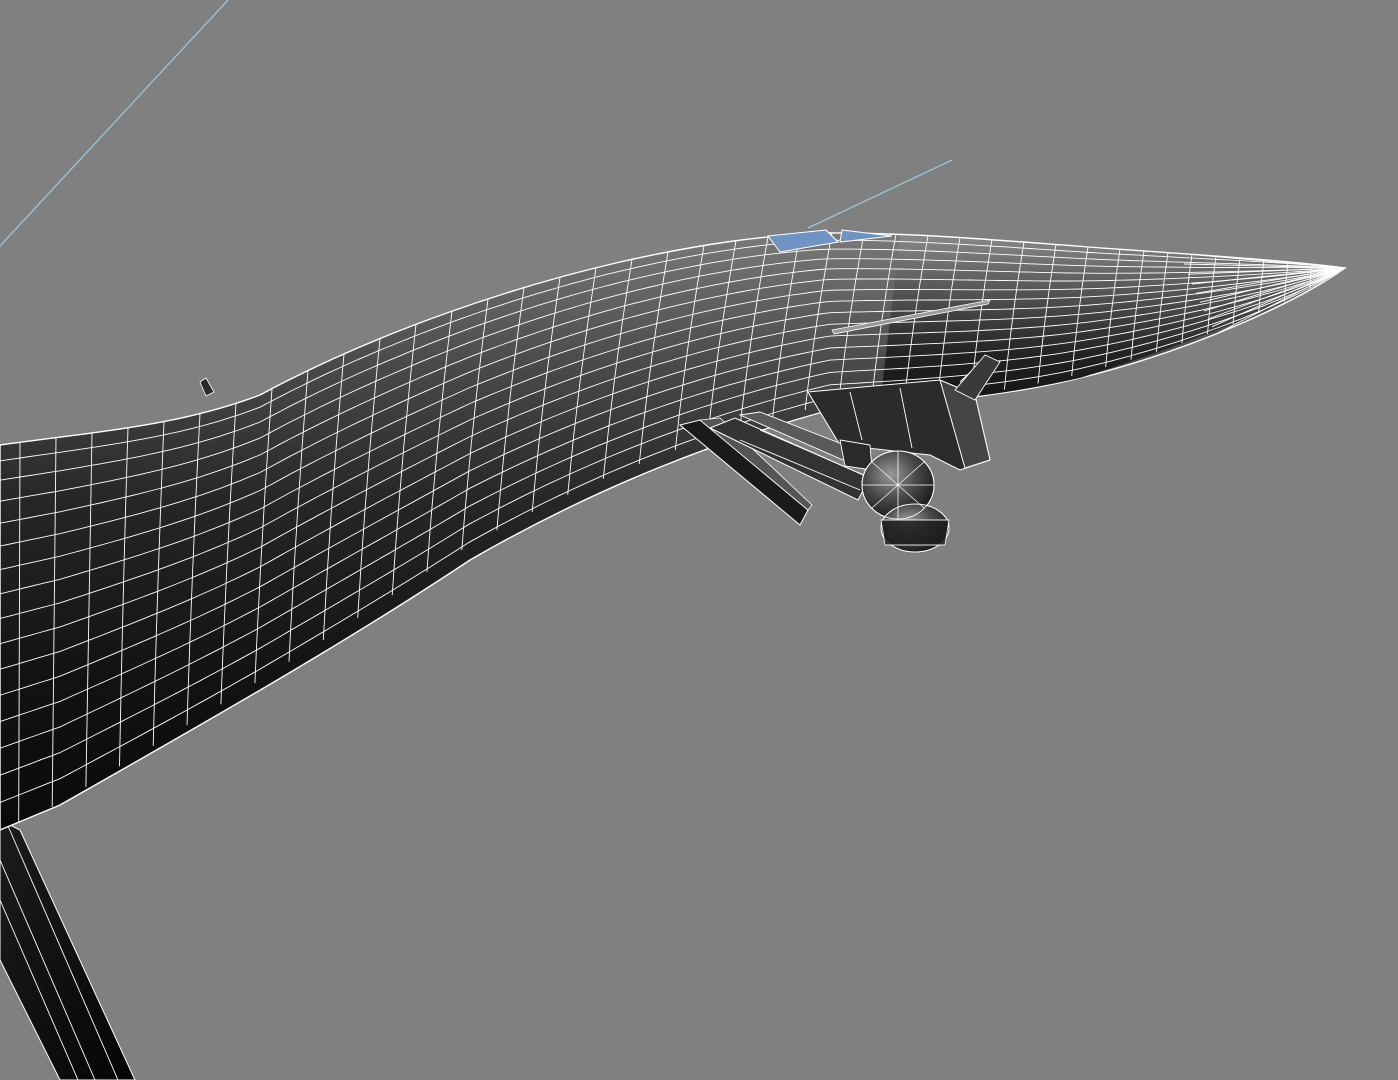  Describe the element at coordinates (68, 949) in the screenshot. I see `wing-lower-left` at that location.